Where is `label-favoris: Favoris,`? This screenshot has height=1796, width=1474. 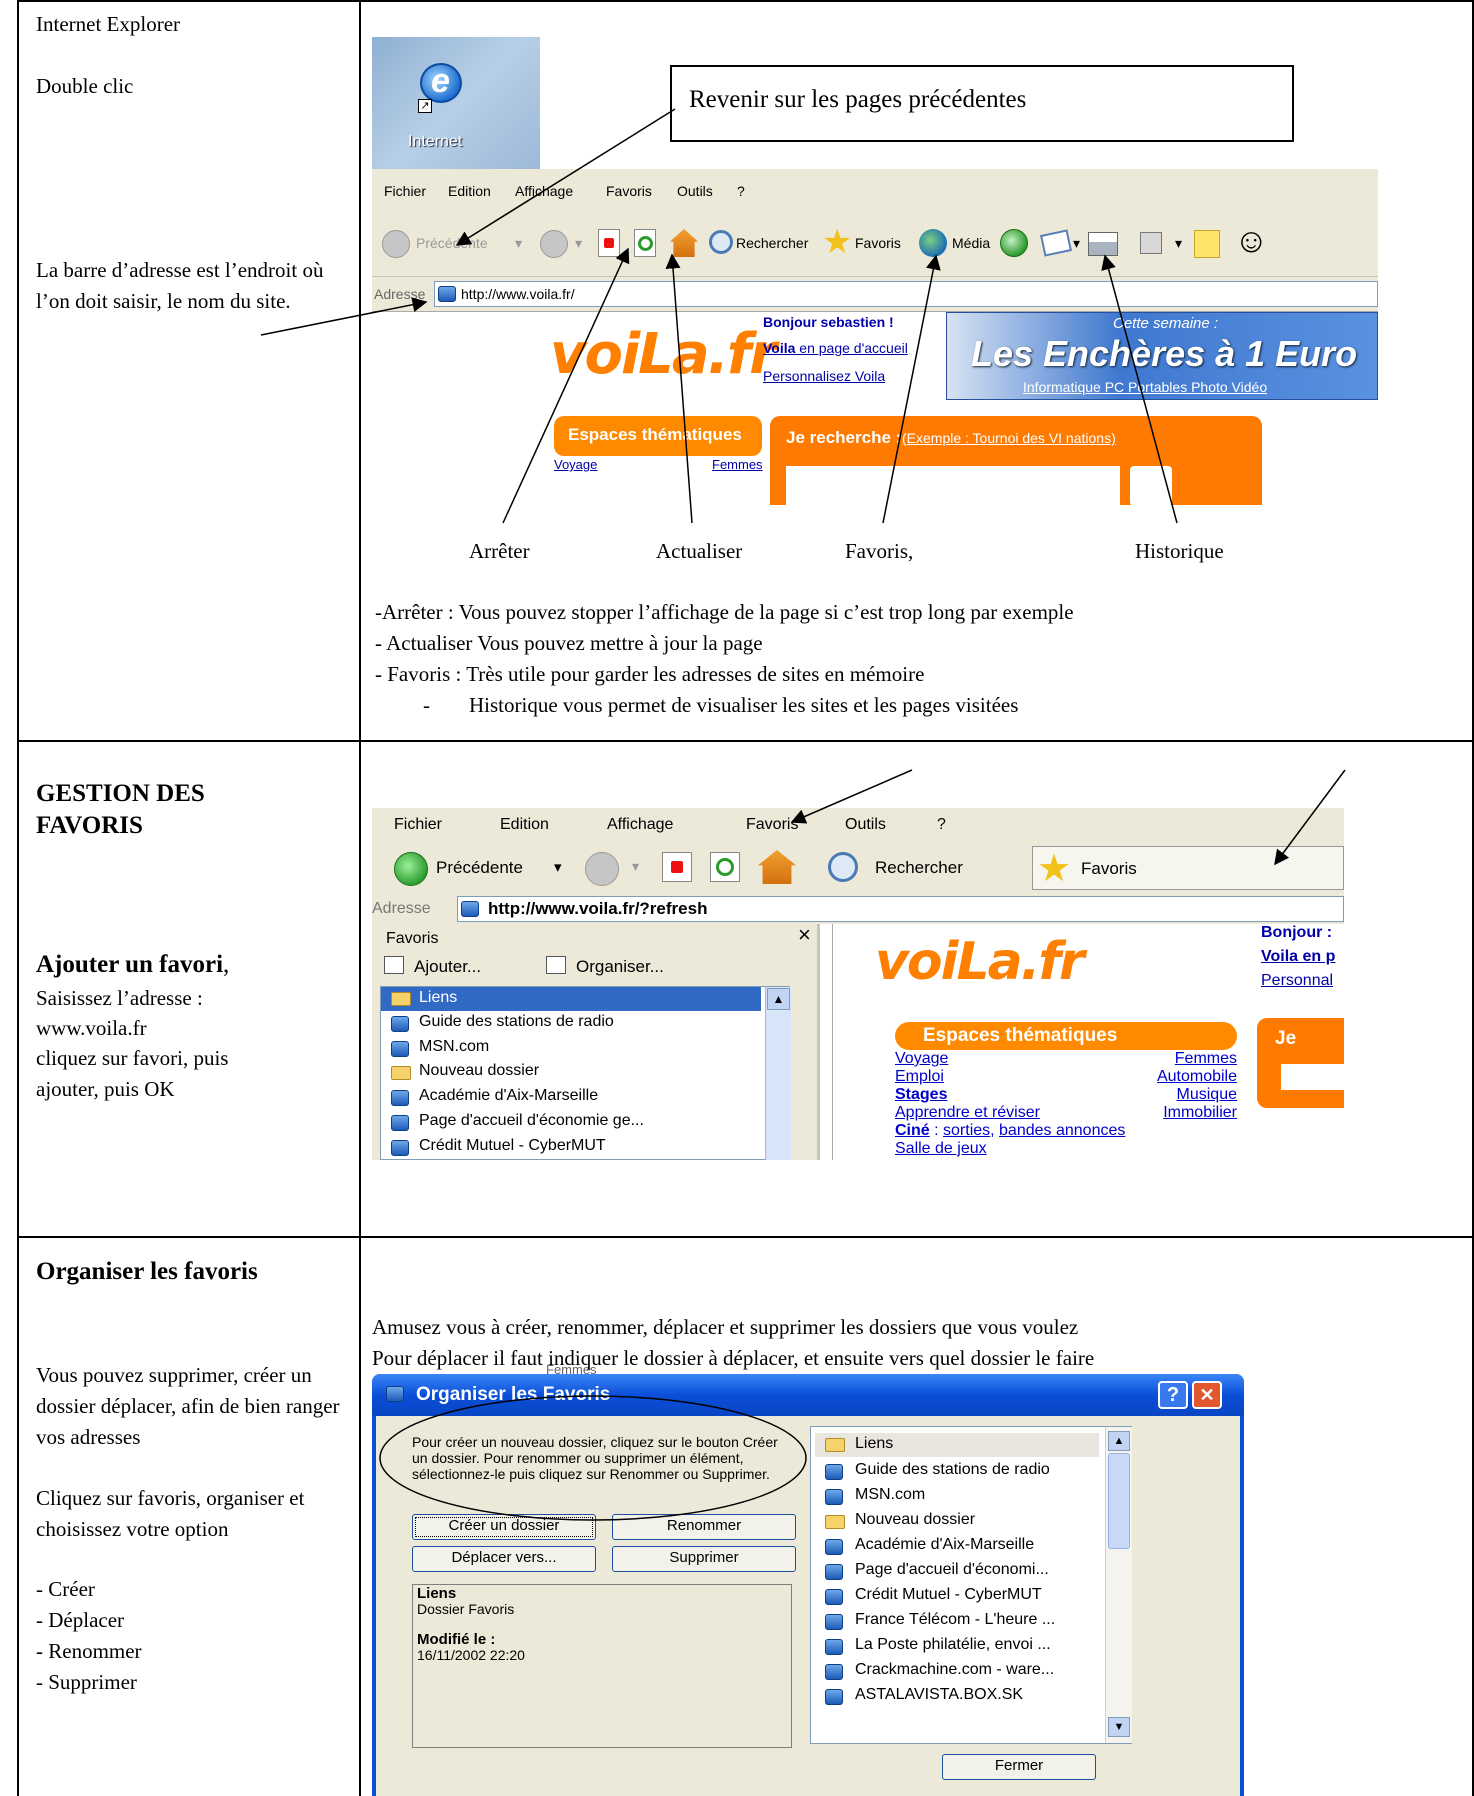
label-favoris: Favoris, is located at coordinates (879, 551).